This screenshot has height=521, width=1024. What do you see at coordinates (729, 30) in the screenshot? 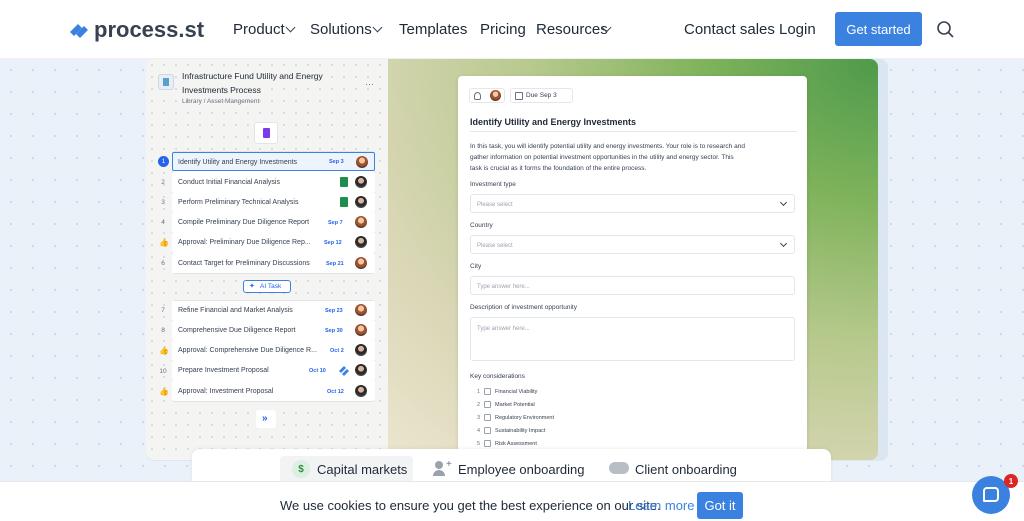
I see `contact-sales-link: Contact sales` at bounding box center [729, 30].